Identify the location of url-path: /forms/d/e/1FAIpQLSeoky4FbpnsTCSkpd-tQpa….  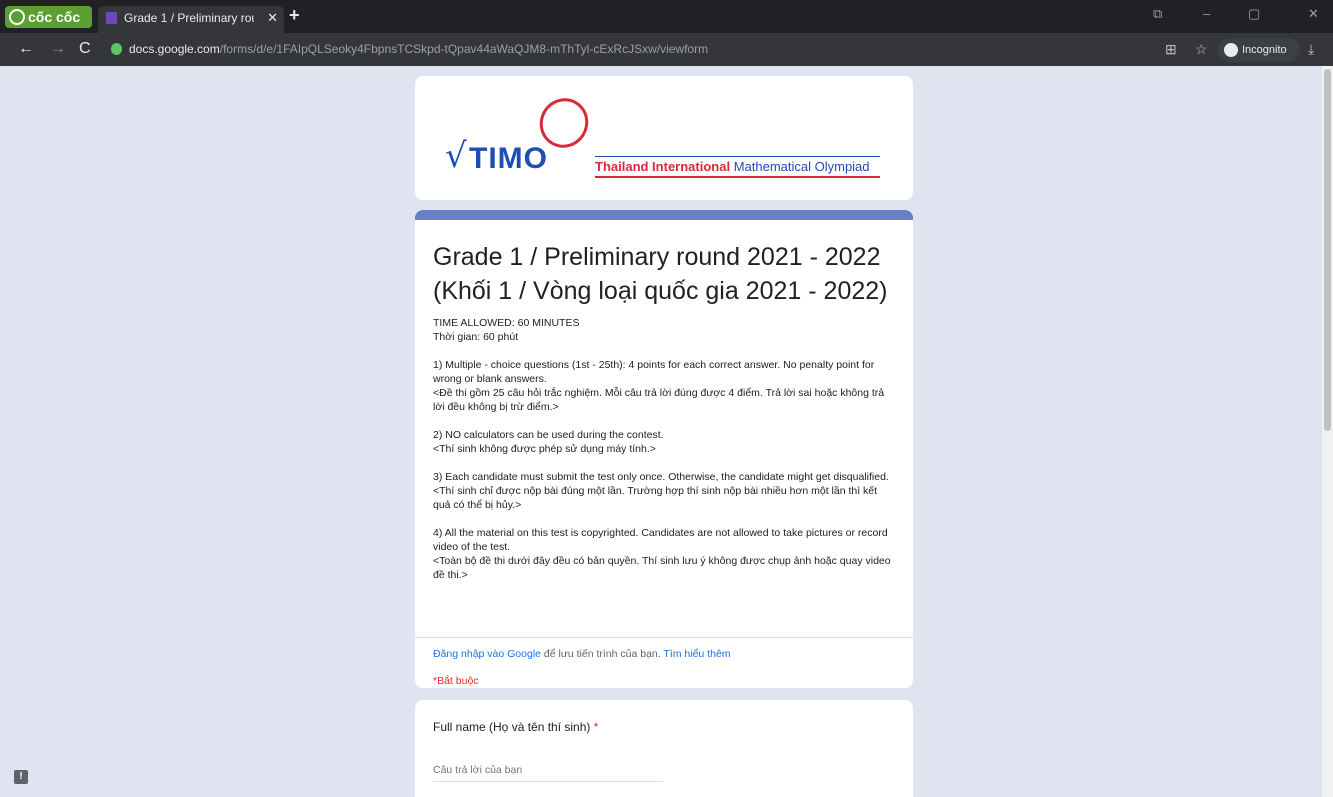
(464, 49).